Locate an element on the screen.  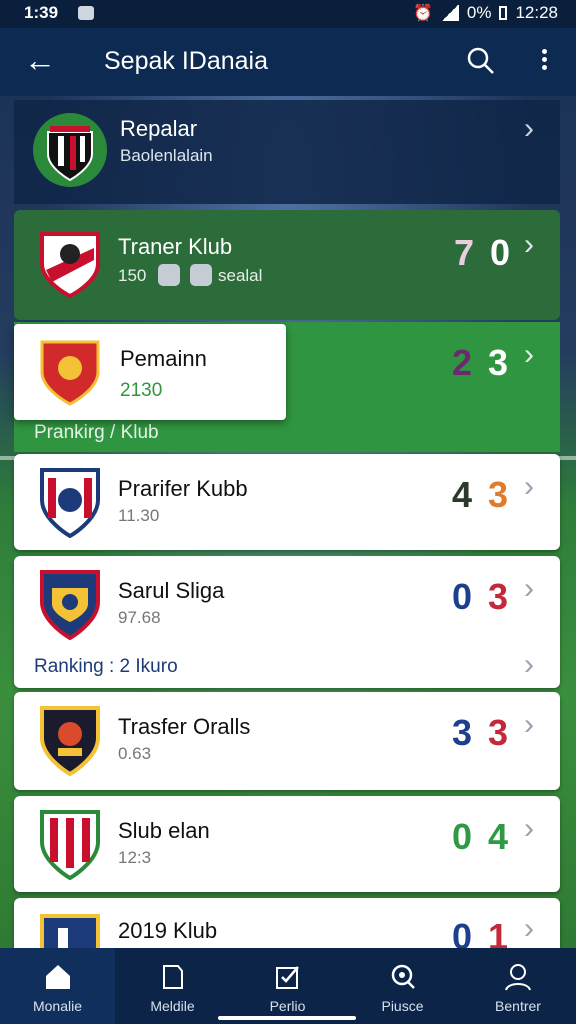
nav-home: Monalie is located at coordinates (57, 986).